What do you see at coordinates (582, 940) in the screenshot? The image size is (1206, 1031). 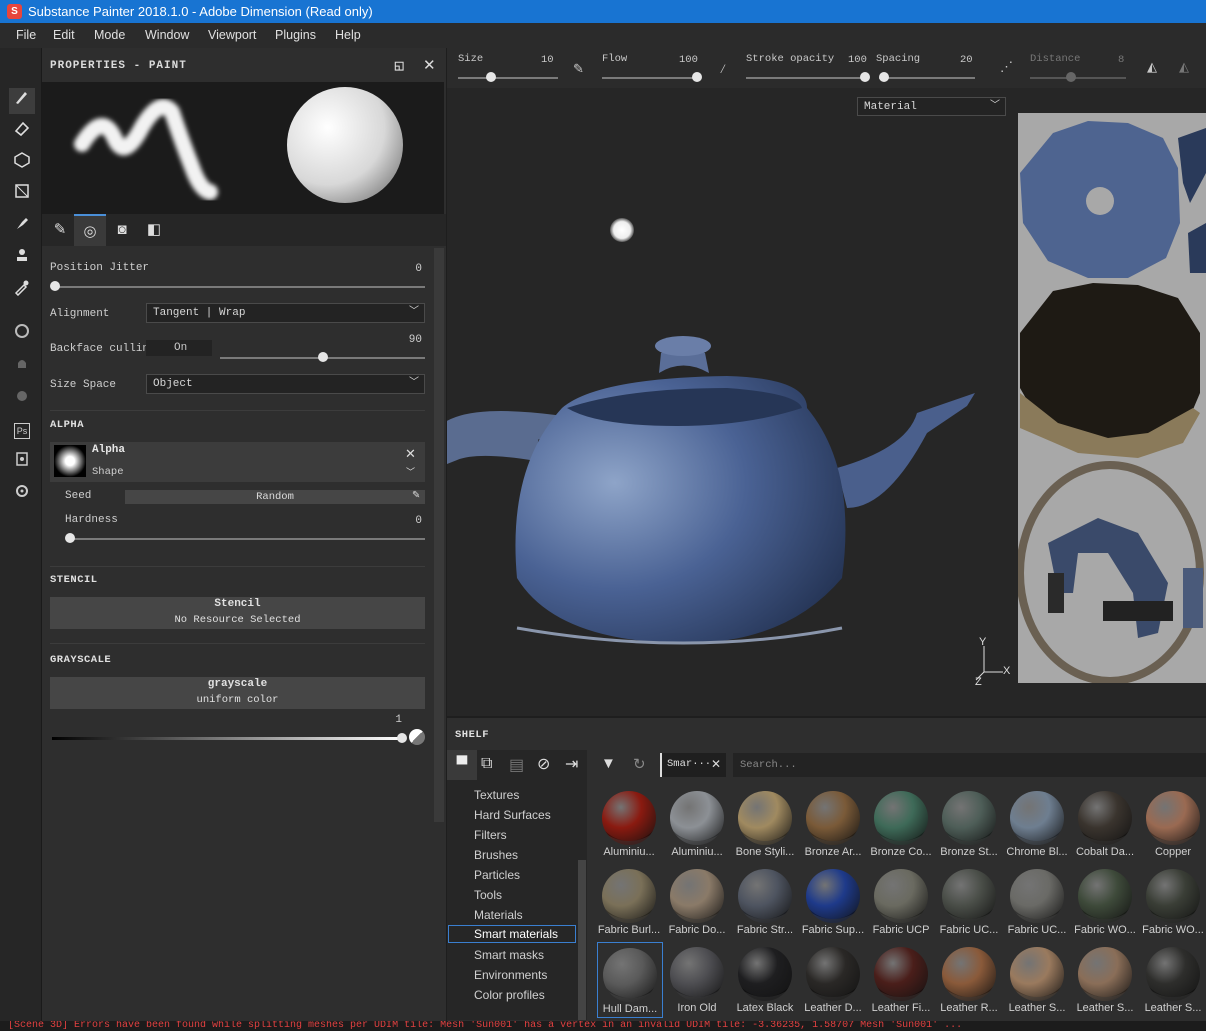 I see `categories-scrollbar` at bounding box center [582, 940].